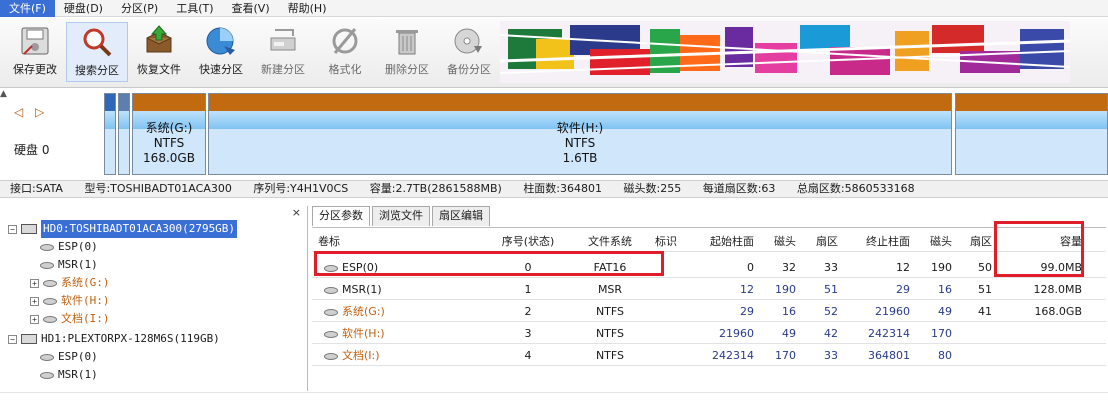  I want to click on collapse-arrow-icon: ▲, so click(3, 94).